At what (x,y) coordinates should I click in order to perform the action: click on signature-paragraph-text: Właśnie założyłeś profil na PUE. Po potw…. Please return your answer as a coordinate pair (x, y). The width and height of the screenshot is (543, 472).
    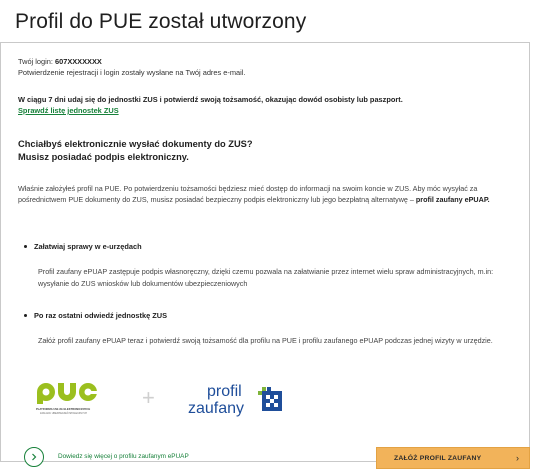
    Looking at the image, I should click on (248, 194).